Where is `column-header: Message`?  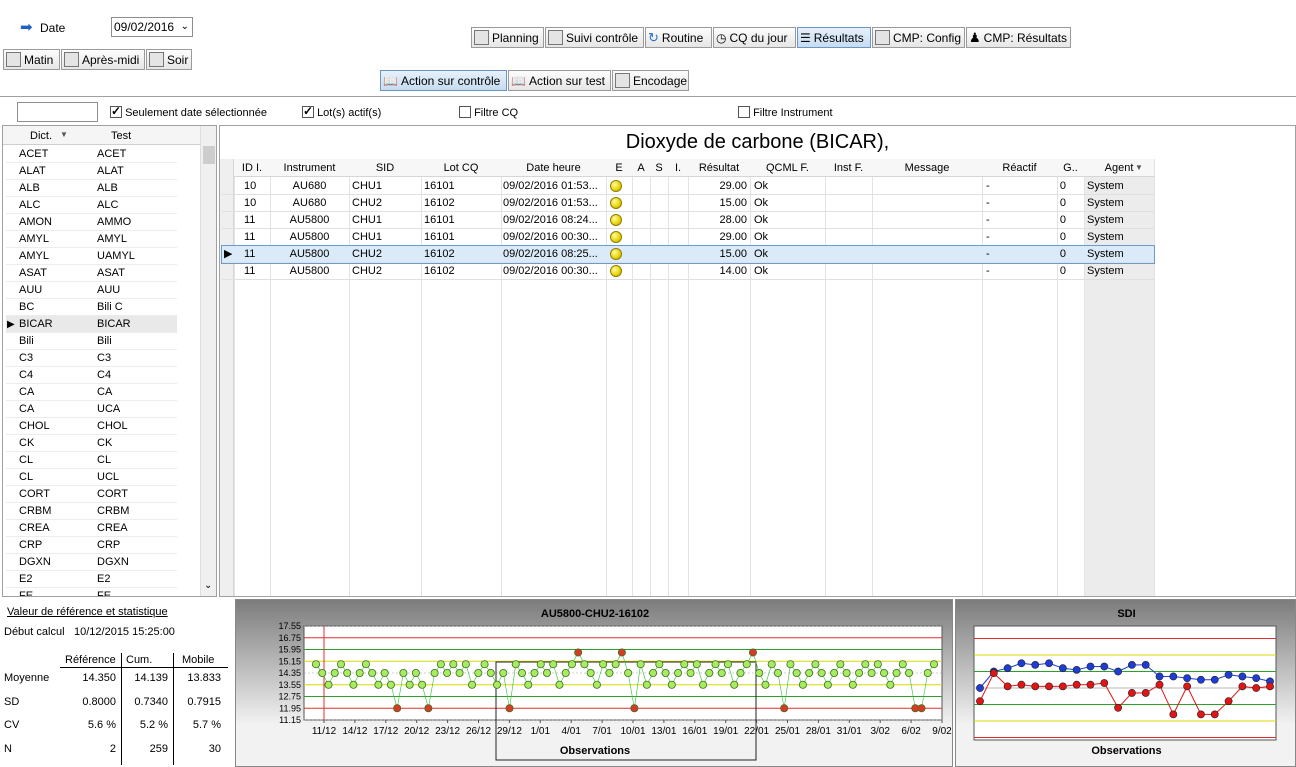
column-header: Message is located at coordinates (927, 168).